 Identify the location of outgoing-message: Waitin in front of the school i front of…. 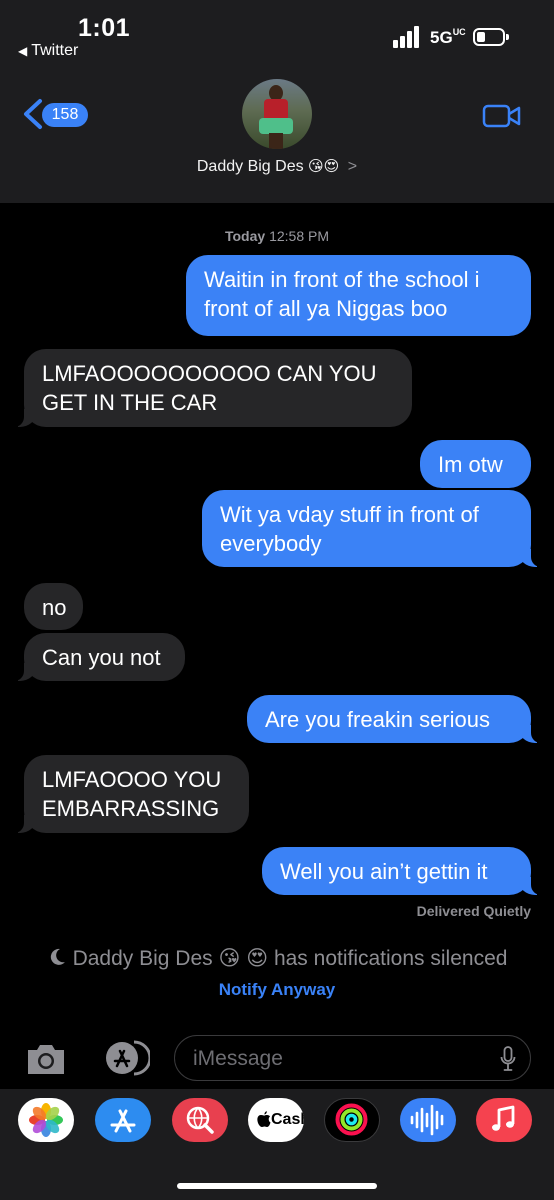
(358, 295).